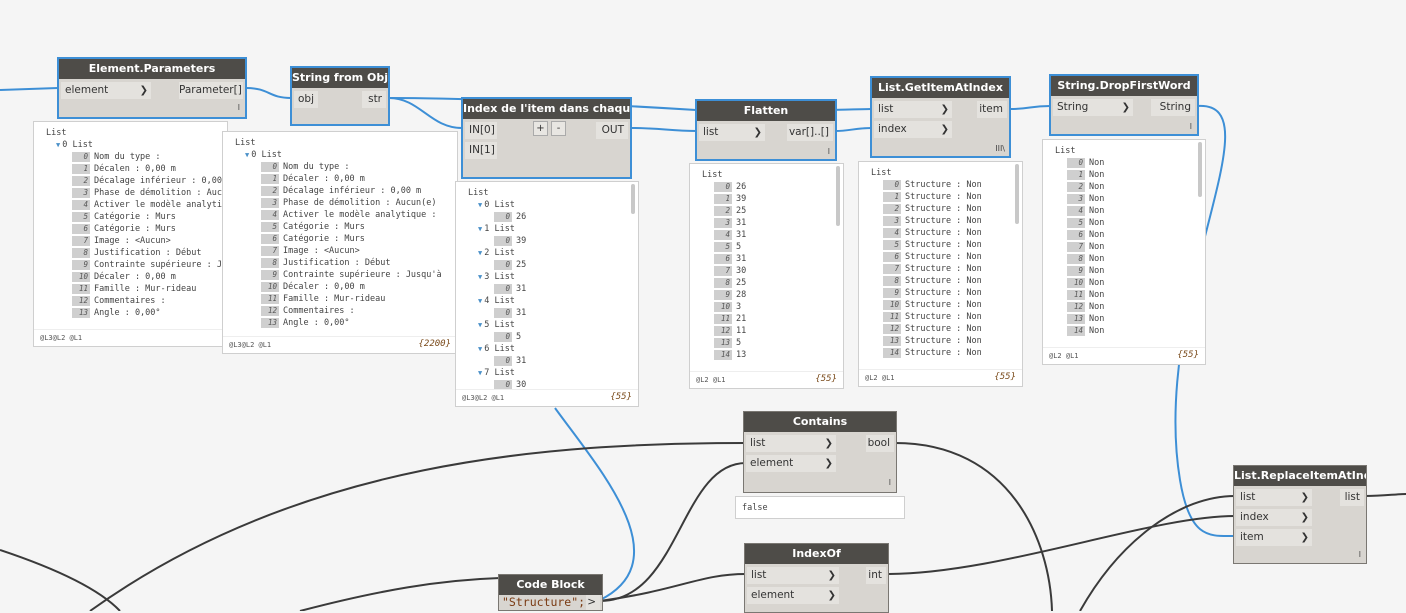 Image resolution: width=1406 pixels, height=613 pixels. I want to click on input-port-item: item ❯, so click(1274, 537).